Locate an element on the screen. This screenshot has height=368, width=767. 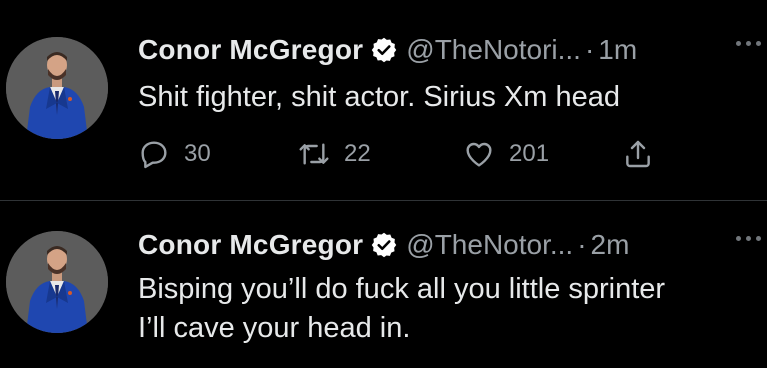
share-button is located at coordinates (638, 154).